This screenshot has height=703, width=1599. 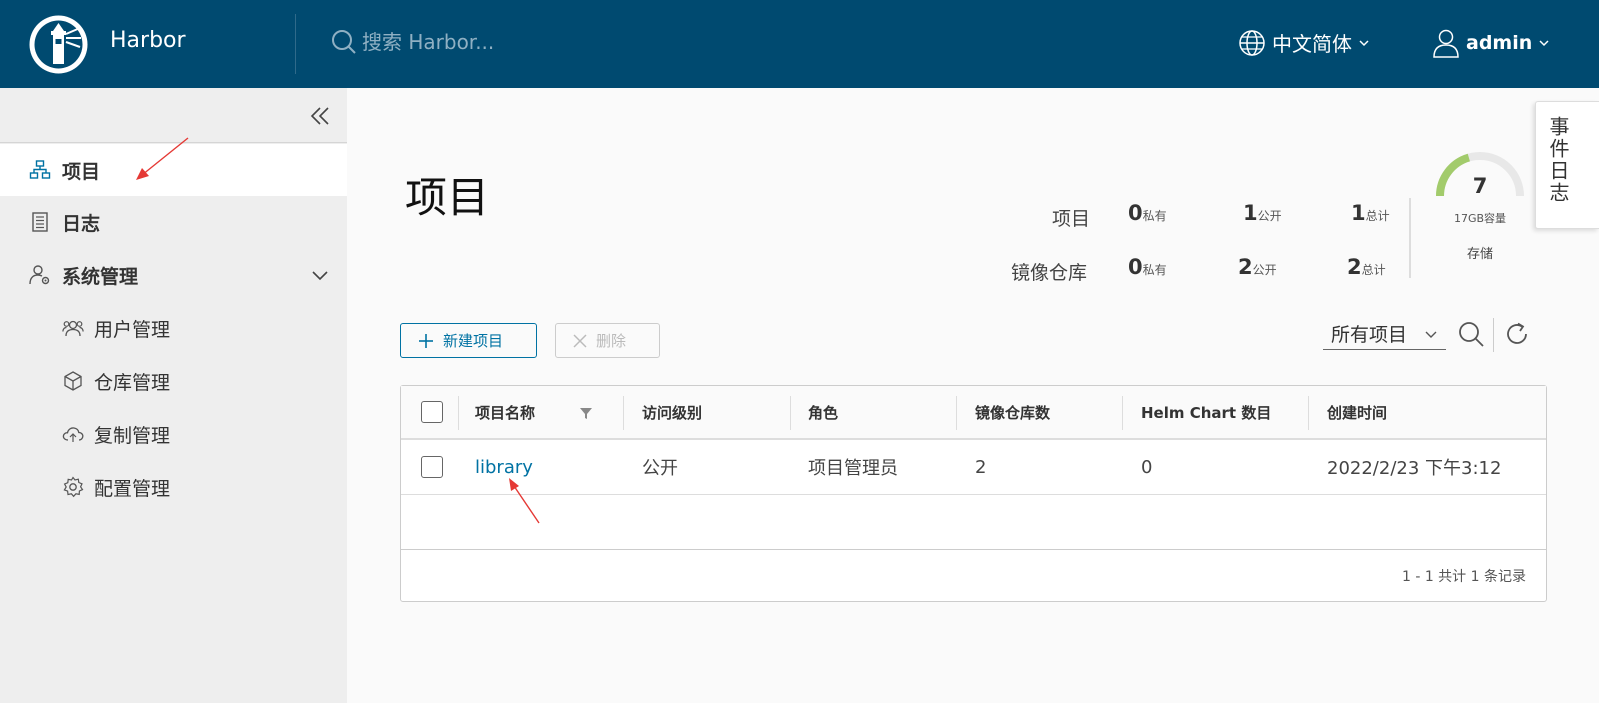 I want to click on sidebar-item-replication: 复制管理, so click(x=173, y=434).